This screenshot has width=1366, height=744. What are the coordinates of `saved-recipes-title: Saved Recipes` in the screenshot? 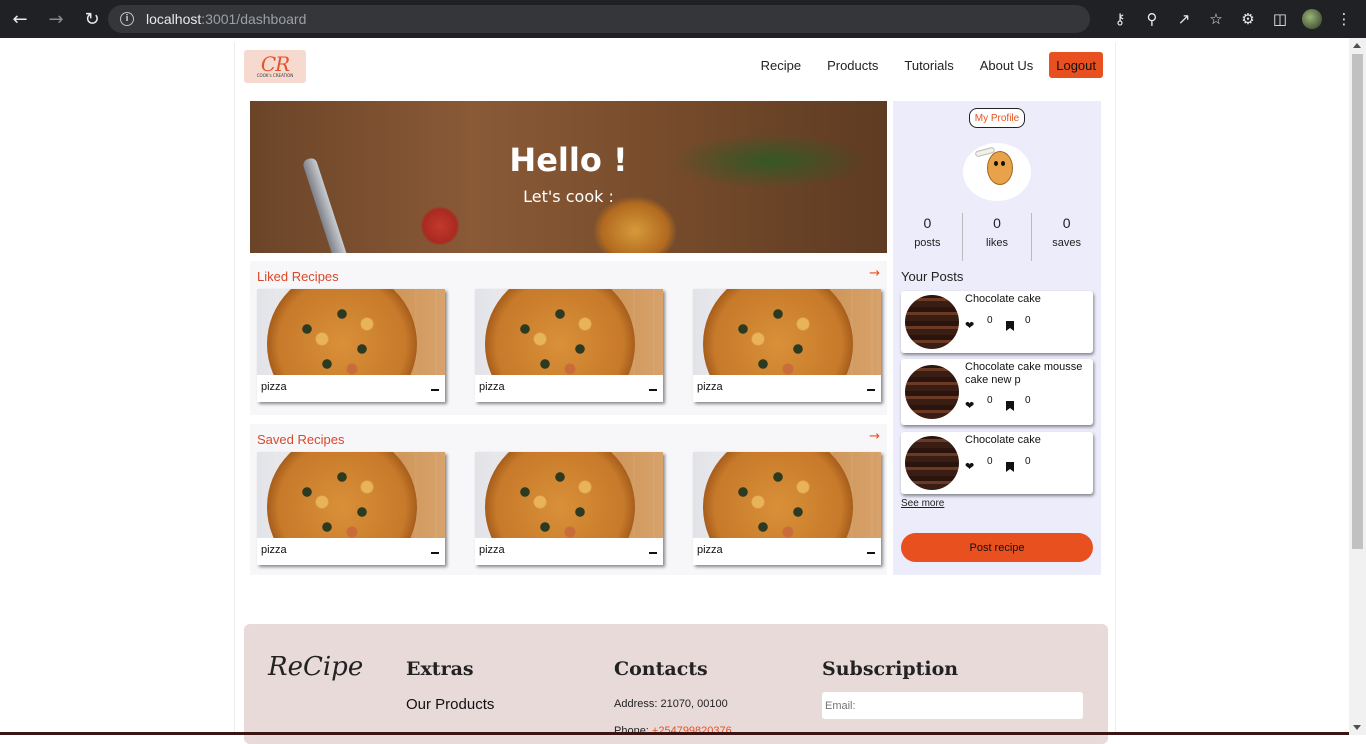 It's located at (301, 439).